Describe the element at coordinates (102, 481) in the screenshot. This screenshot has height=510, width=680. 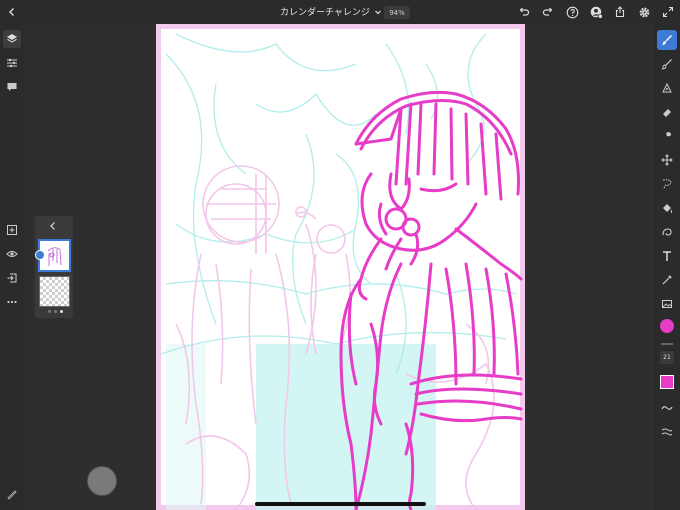
I see `touch-shortcut-button` at that location.